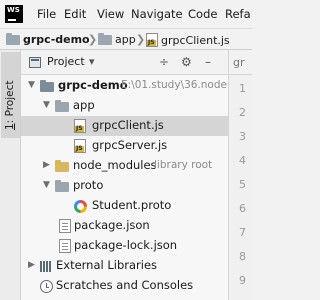  What do you see at coordinates (10, 175) in the screenshot?
I see `tool-window-strip: 1: Project` at bounding box center [10, 175].